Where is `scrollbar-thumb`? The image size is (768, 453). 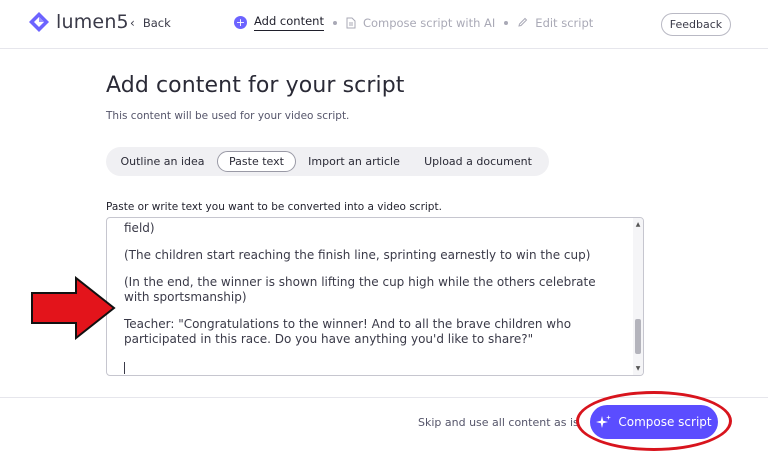
scrollbar-thumb is located at coordinates (638, 336).